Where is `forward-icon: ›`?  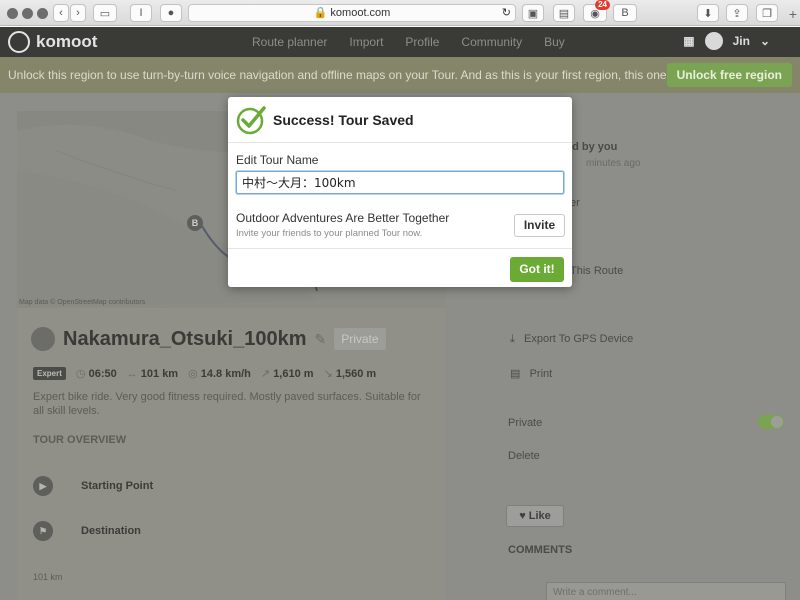 forward-icon: › is located at coordinates (78, 13).